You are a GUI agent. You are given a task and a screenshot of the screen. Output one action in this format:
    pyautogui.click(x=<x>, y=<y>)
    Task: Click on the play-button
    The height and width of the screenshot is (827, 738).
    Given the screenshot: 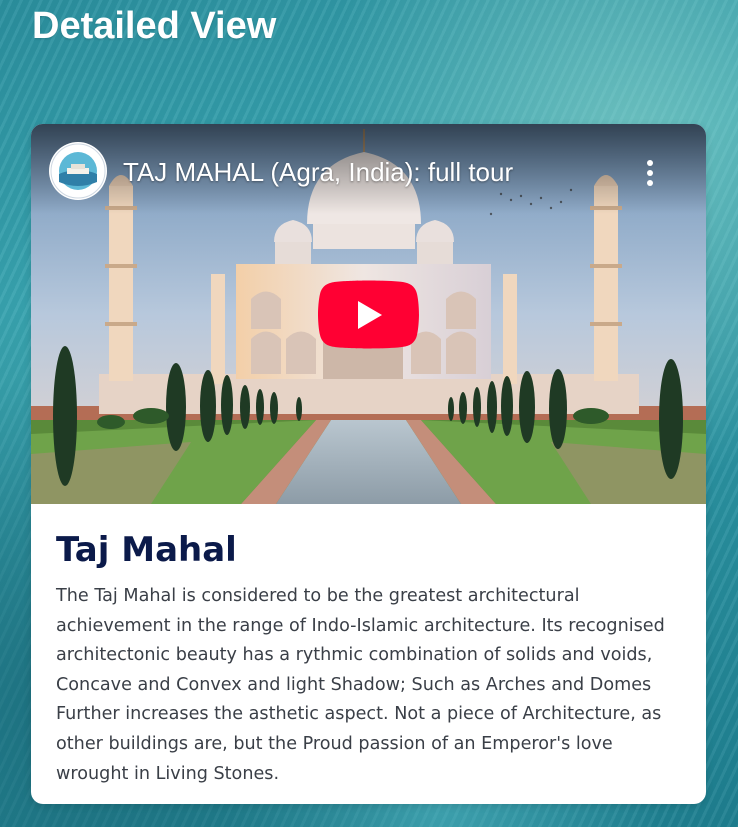 What is the action you would take?
    pyautogui.click(x=368, y=314)
    